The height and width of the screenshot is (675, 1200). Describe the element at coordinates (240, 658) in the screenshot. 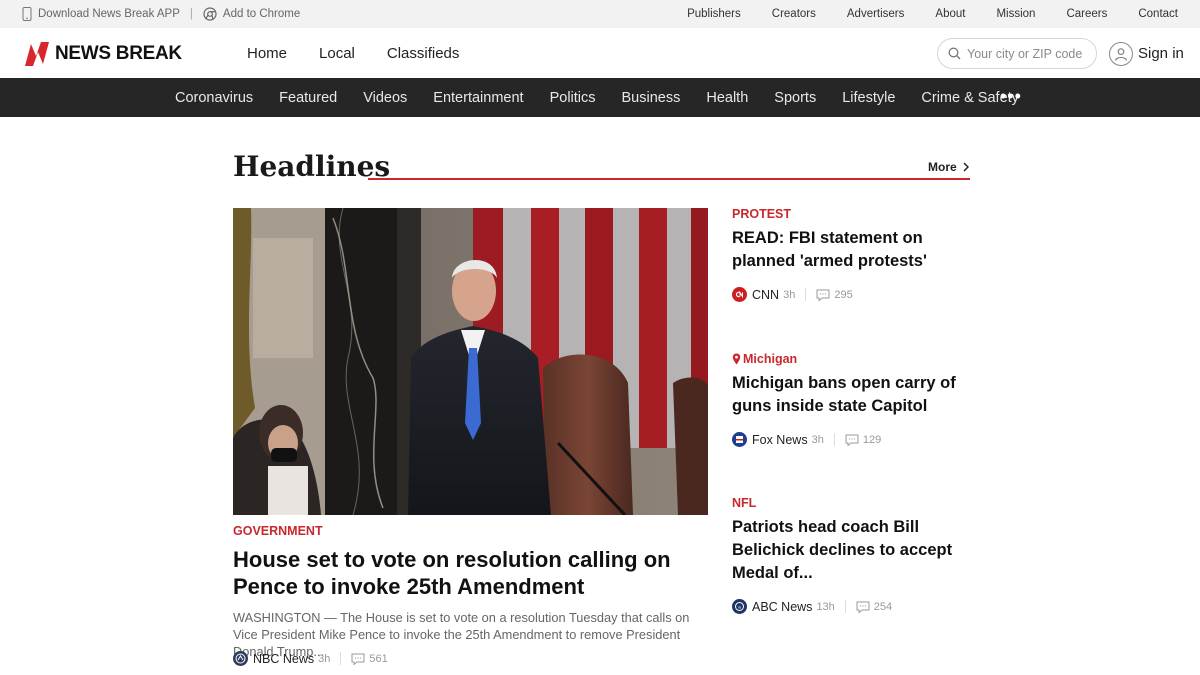

I see `nbc-news-icon` at that location.